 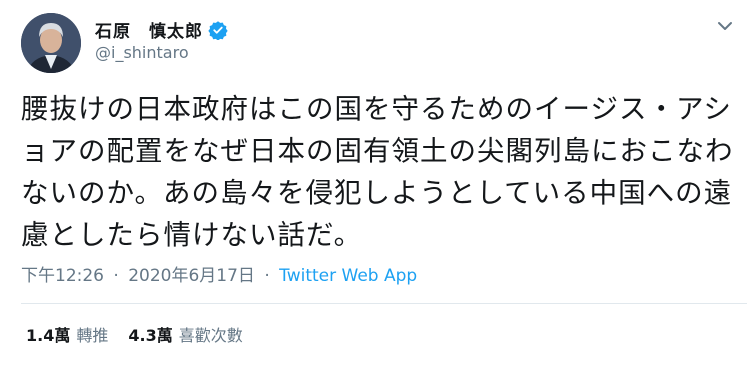 I want to click on author-handle: @i_shintaro, so click(x=142, y=52).